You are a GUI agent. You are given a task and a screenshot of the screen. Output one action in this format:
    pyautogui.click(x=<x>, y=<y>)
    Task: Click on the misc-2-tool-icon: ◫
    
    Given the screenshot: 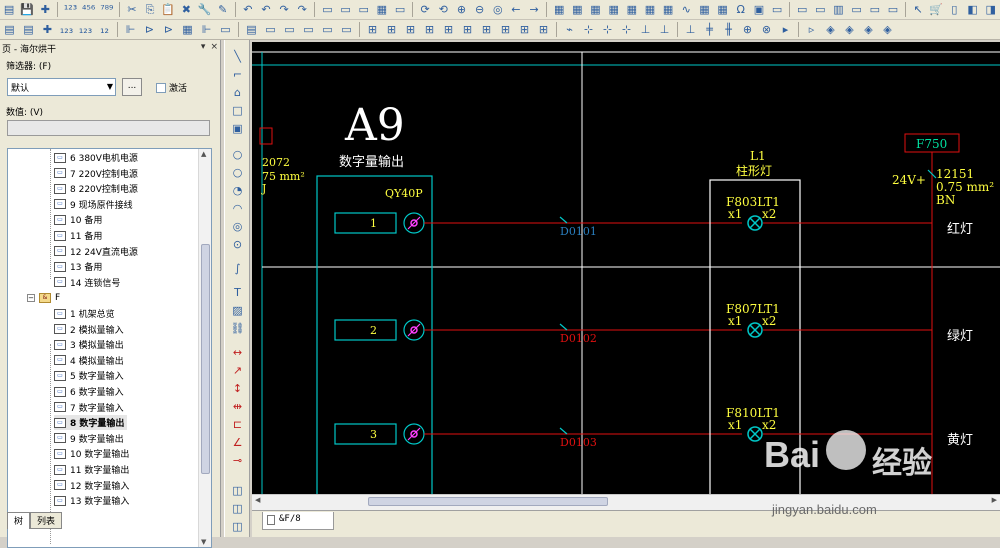 What is the action you would take?
    pyautogui.click(x=237, y=510)
    